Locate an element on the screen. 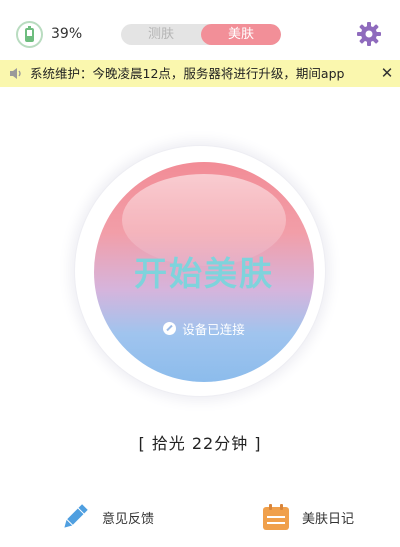 The width and height of the screenshot is (400, 547). close-icon: ✕ is located at coordinates (387, 73).